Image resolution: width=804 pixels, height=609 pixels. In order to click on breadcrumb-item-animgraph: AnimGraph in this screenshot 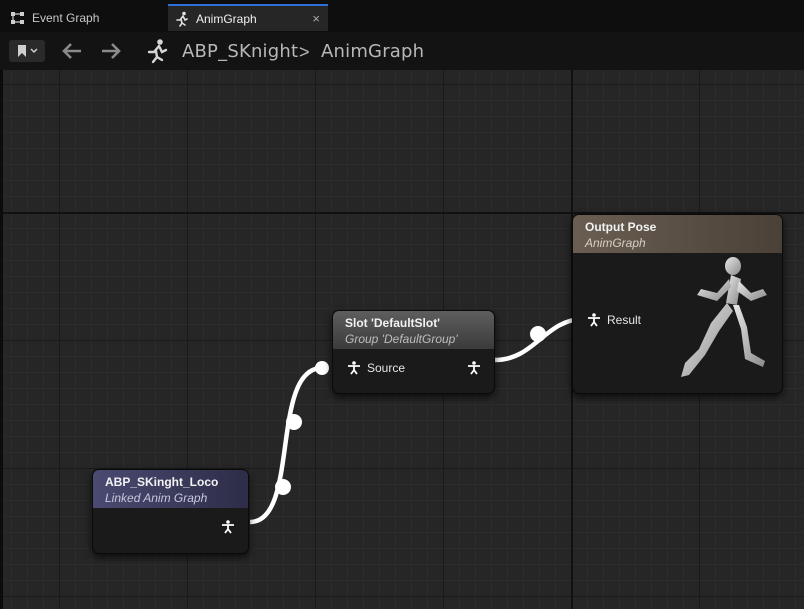, I will do `click(372, 51)`.